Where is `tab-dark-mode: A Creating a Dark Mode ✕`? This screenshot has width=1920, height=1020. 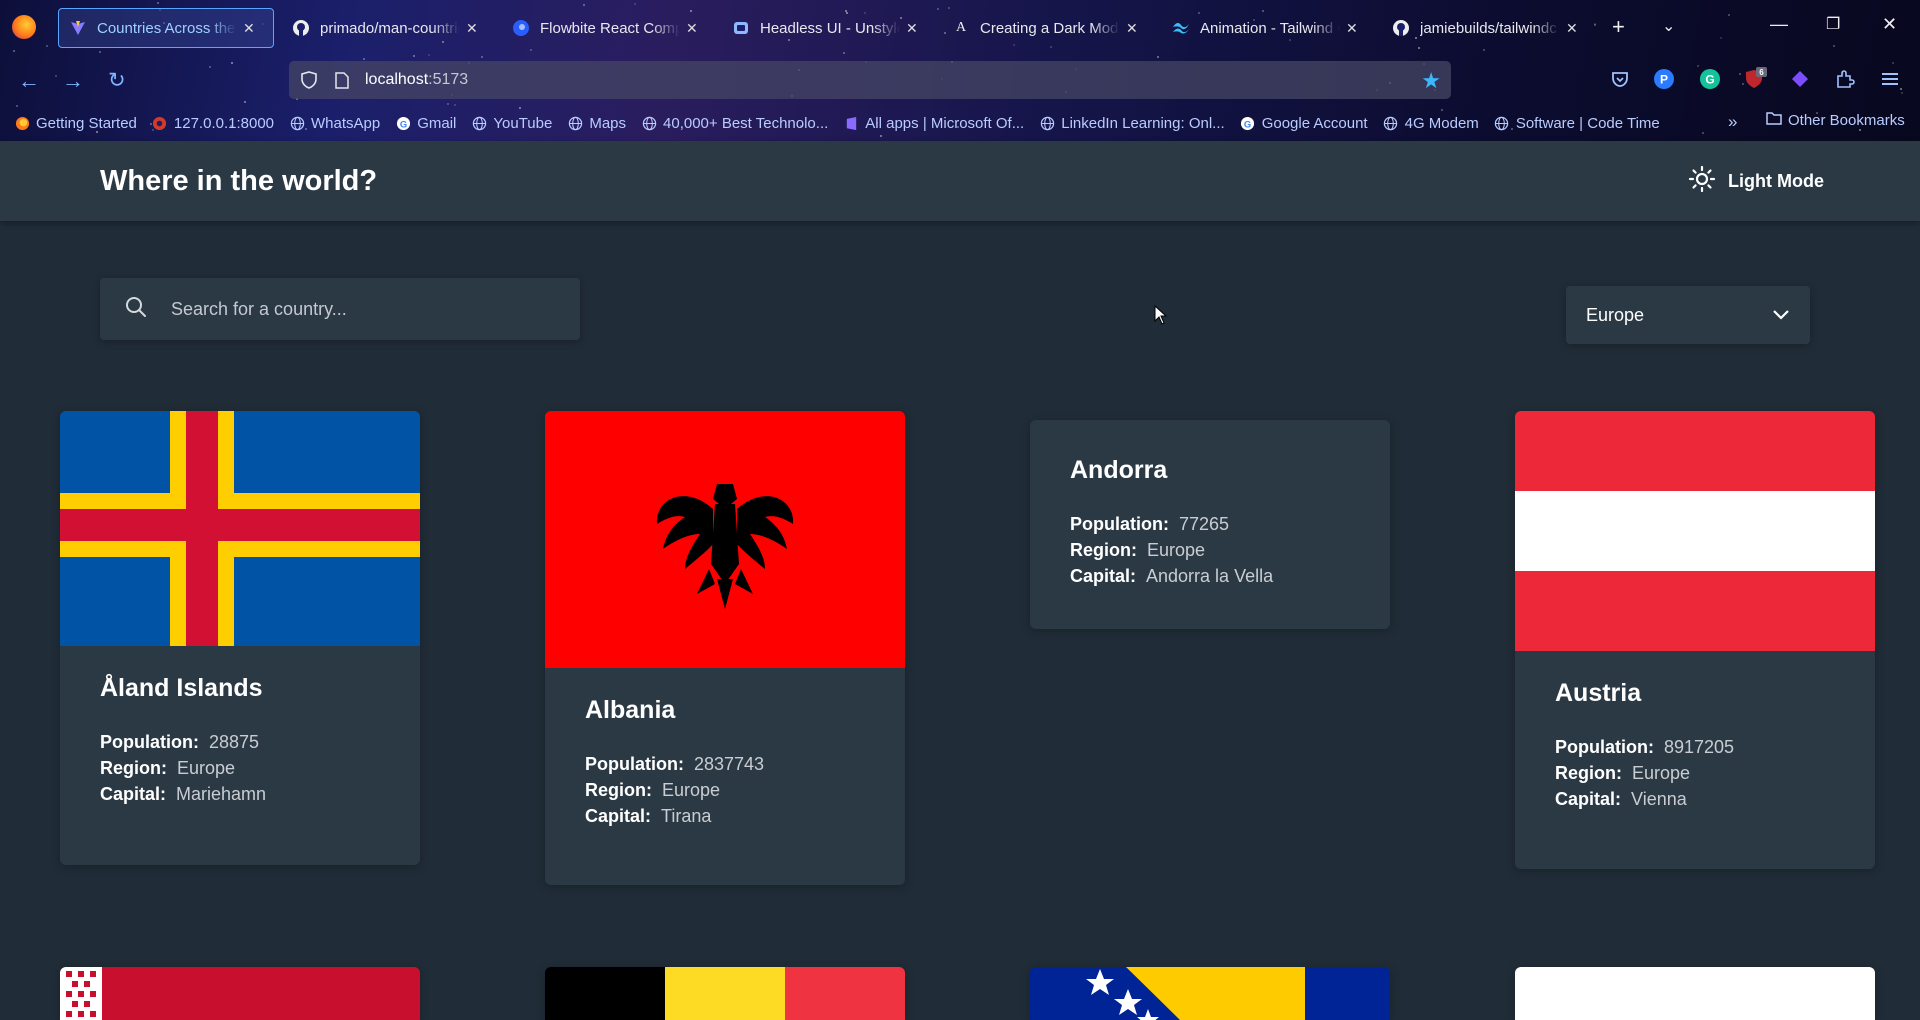 tab-dark-mode: A Creating a Dark Mode ✕ is located at coordinates (1045, 28).